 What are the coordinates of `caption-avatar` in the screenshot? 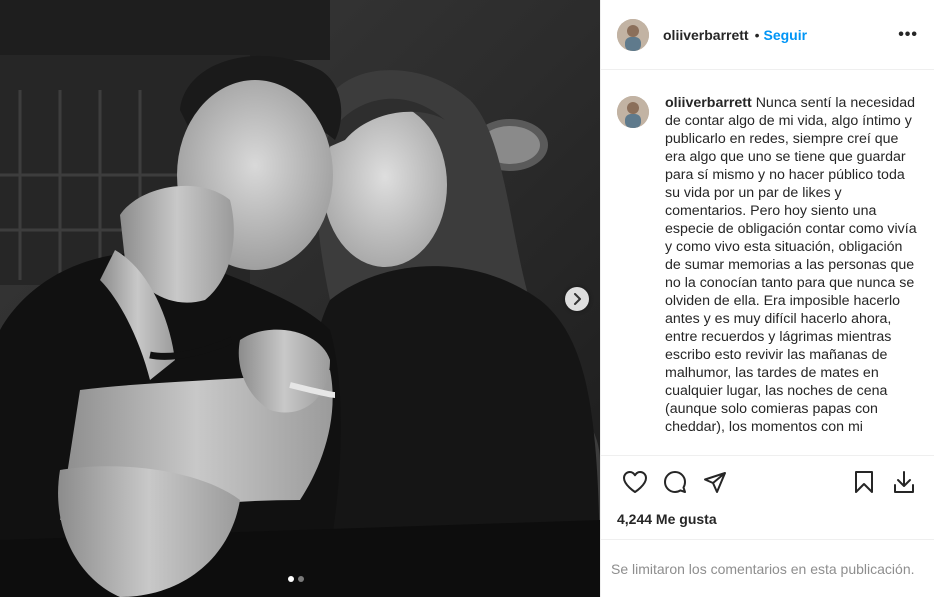 It's located at (633, 112).